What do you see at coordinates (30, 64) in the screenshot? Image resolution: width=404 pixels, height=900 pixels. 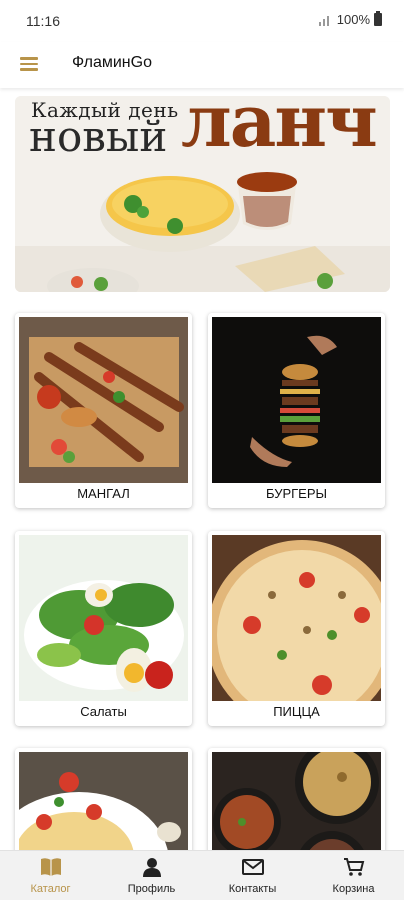 I see `menu-button` at bounding box center [30, 64].